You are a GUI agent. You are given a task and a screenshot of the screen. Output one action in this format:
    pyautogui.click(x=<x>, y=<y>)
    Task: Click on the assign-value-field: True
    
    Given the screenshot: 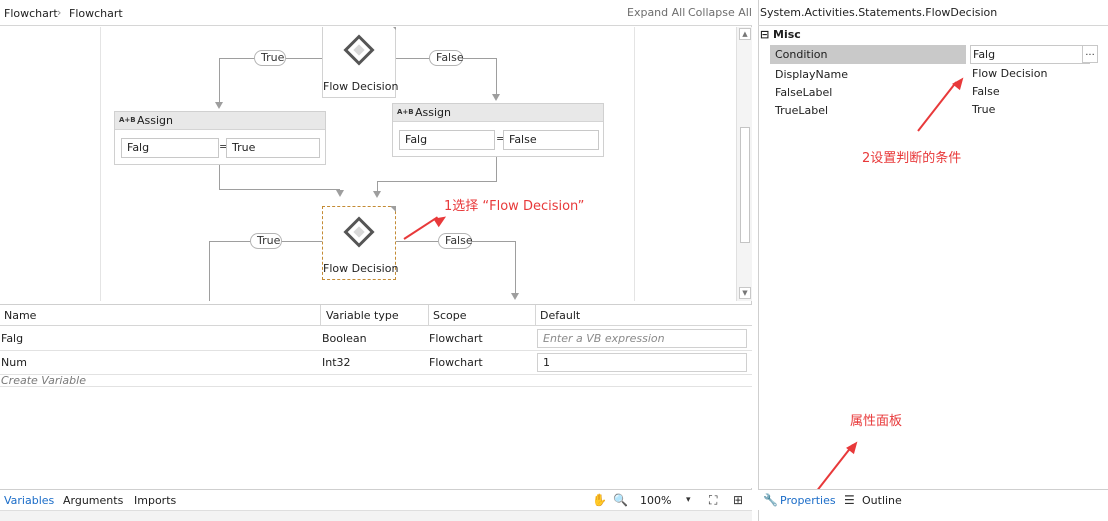 What is the action you would take?
    pyautogui.click(x=273, y=148)
    